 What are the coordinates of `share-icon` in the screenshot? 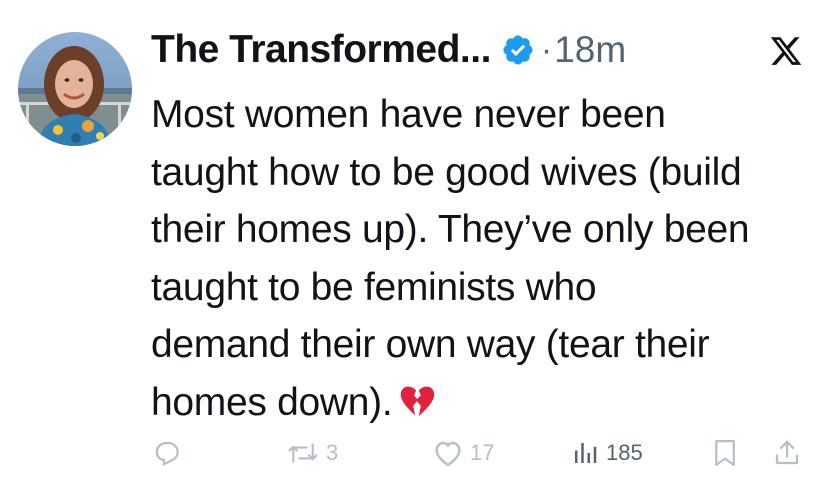 It's located at (787, 453).